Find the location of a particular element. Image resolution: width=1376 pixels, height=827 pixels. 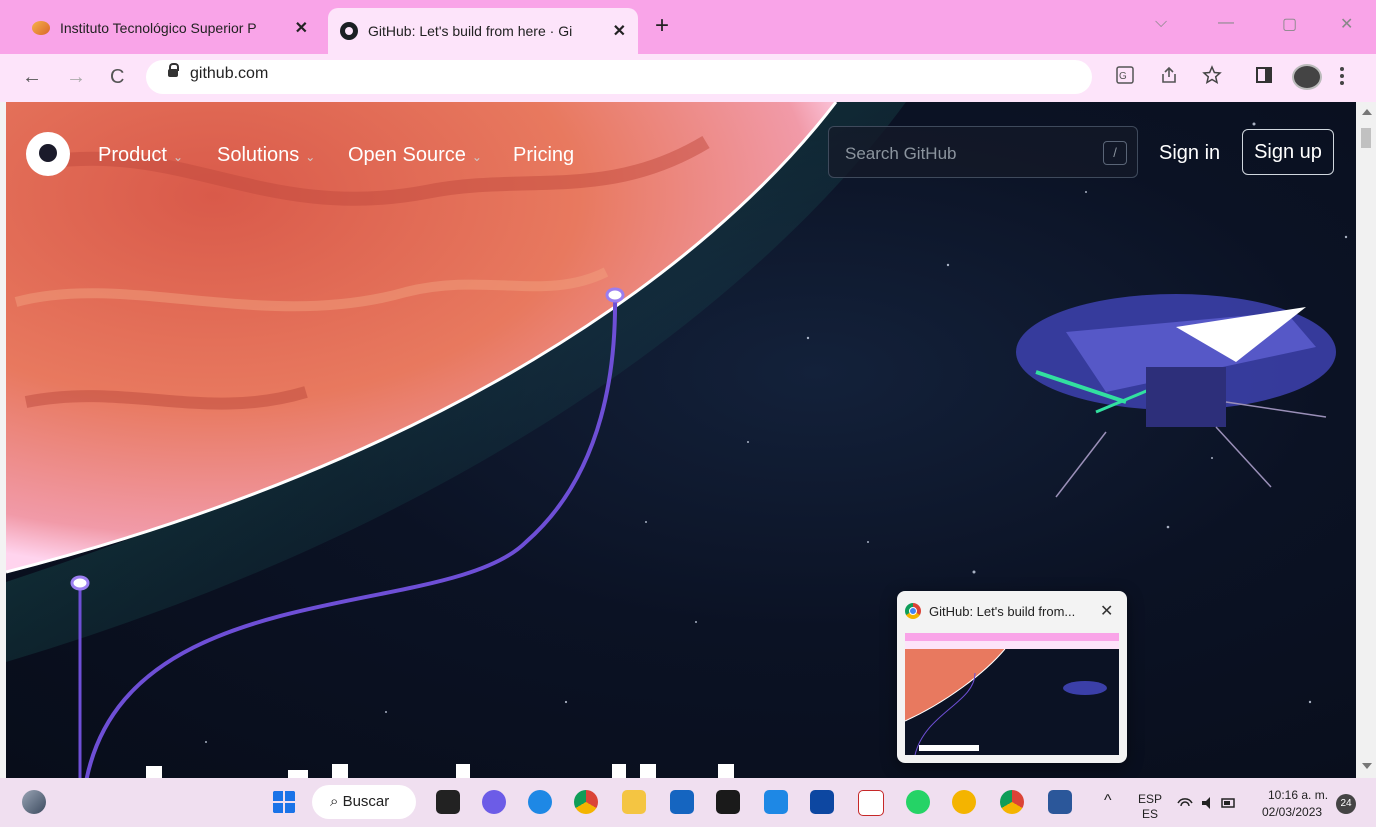

whatsapp-icon is located at coordinates (918, 802).